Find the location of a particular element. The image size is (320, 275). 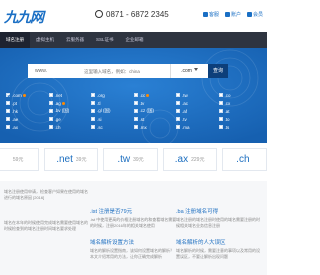

price-extension: .ax is located at coordinates (181, 159).